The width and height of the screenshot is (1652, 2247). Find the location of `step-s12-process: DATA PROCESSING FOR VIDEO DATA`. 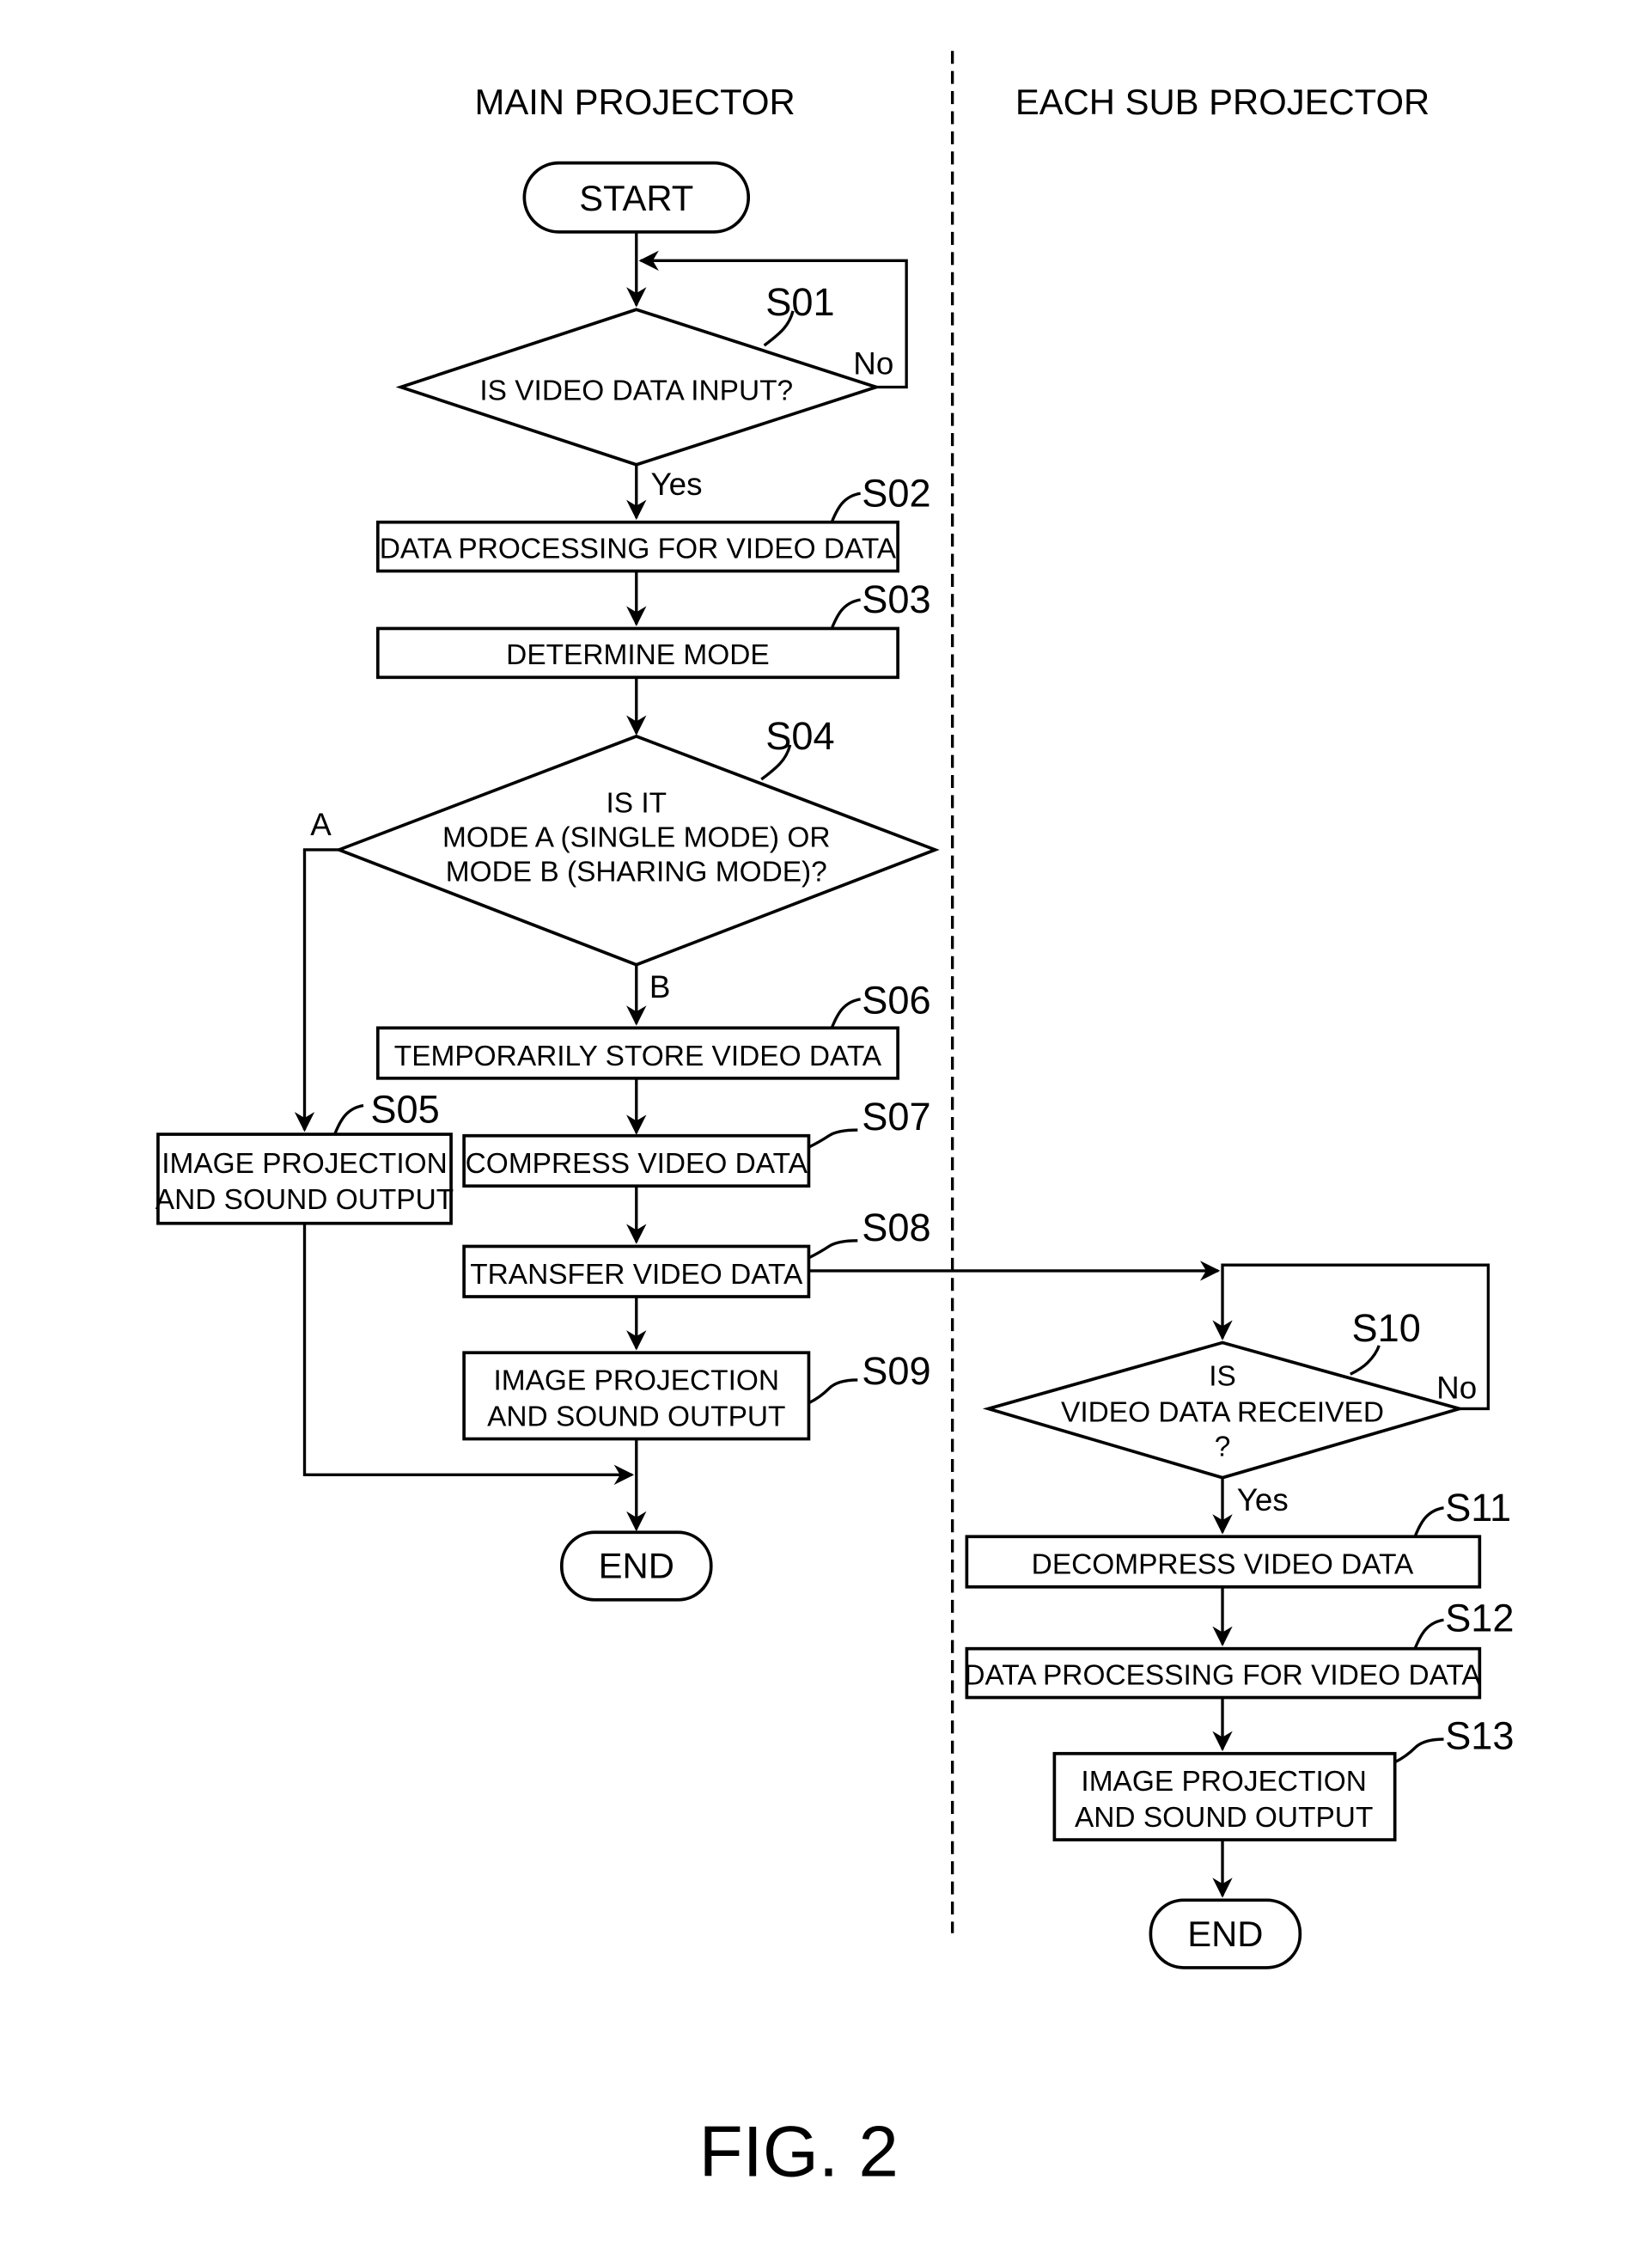

step-s12-process: DATA PROCESSING FOR VIDEO DATA is located at coordinates (1222, 1673).